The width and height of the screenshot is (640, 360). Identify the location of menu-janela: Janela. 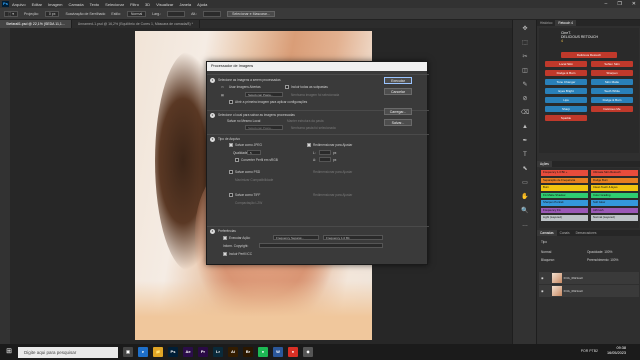
(185, 4).